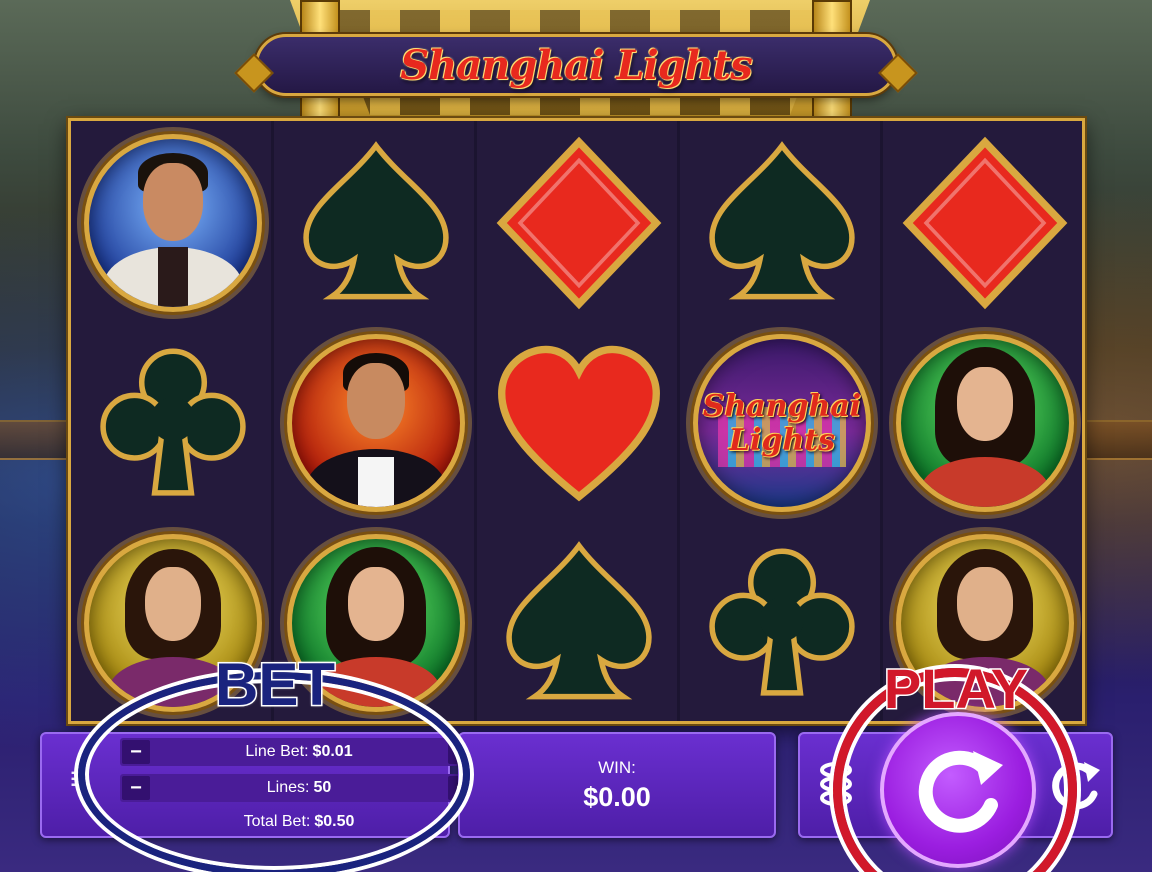 This screenshot has width=1152, height=872. I want to click on game-title: Shanghai Lights, so click(576, 65).